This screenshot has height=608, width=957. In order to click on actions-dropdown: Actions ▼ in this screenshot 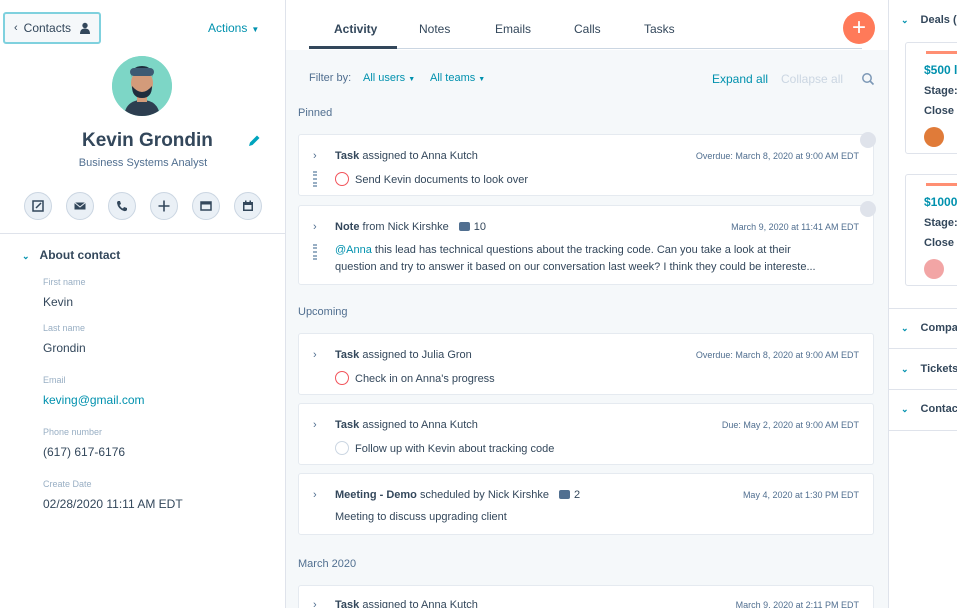, I will do `click(233, 28)`.